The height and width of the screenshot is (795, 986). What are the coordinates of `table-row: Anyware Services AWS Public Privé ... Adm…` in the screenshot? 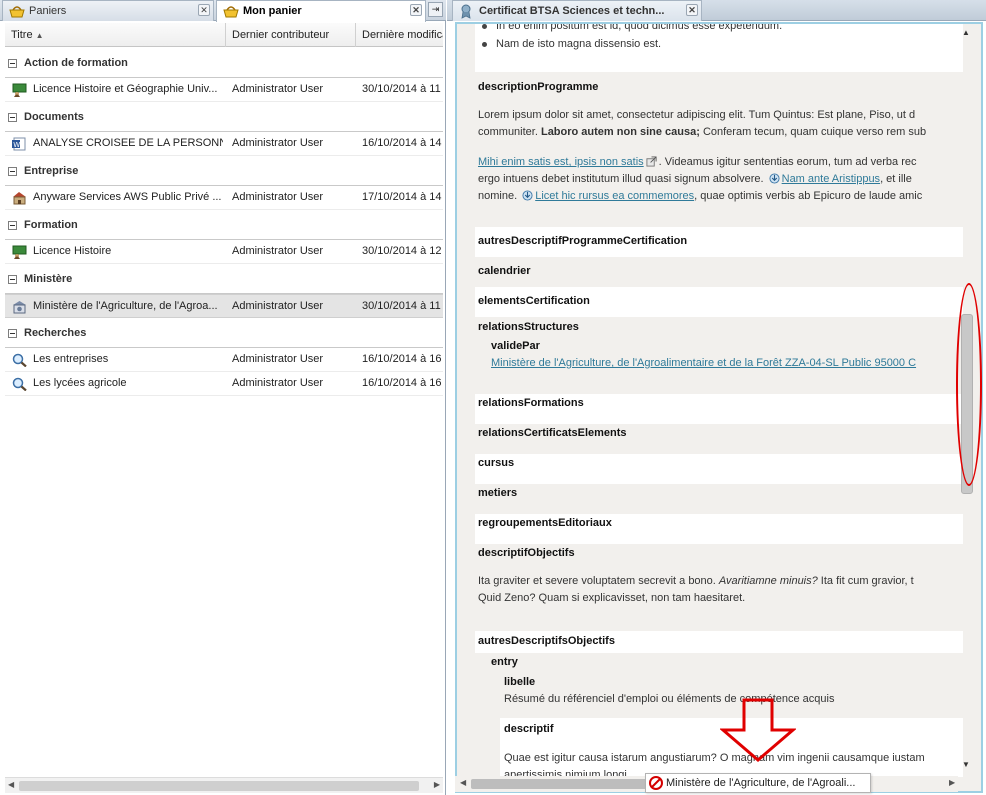 It's located at (224, 198).